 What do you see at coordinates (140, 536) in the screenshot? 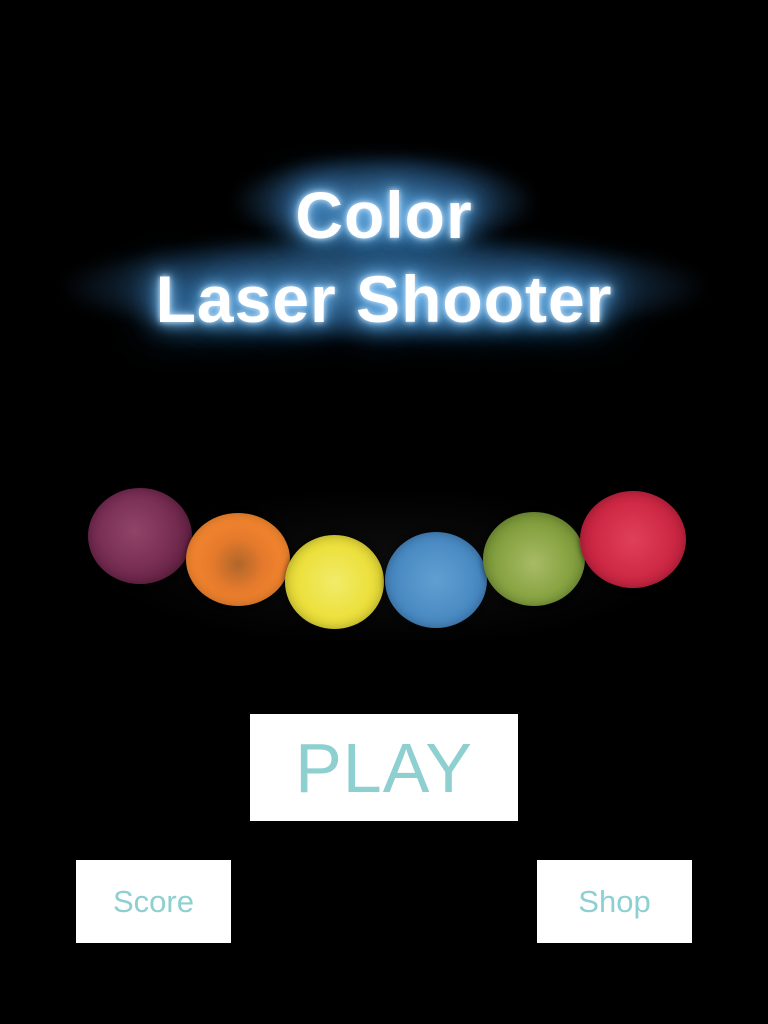
I see `purple-ball` at bounding box center [140, 536].